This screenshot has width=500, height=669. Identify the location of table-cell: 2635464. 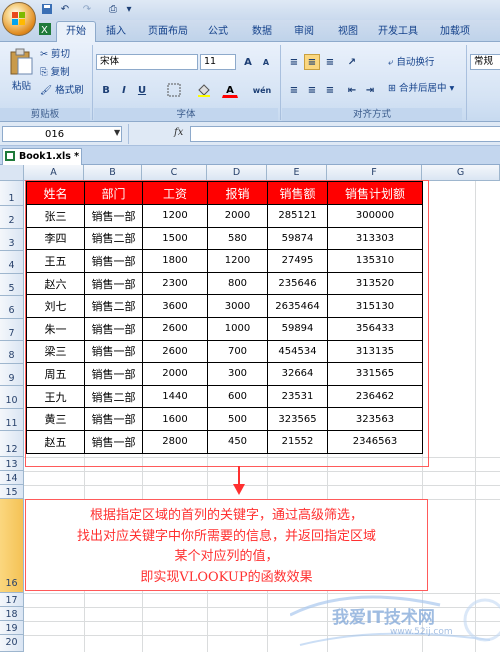
(297, 306).